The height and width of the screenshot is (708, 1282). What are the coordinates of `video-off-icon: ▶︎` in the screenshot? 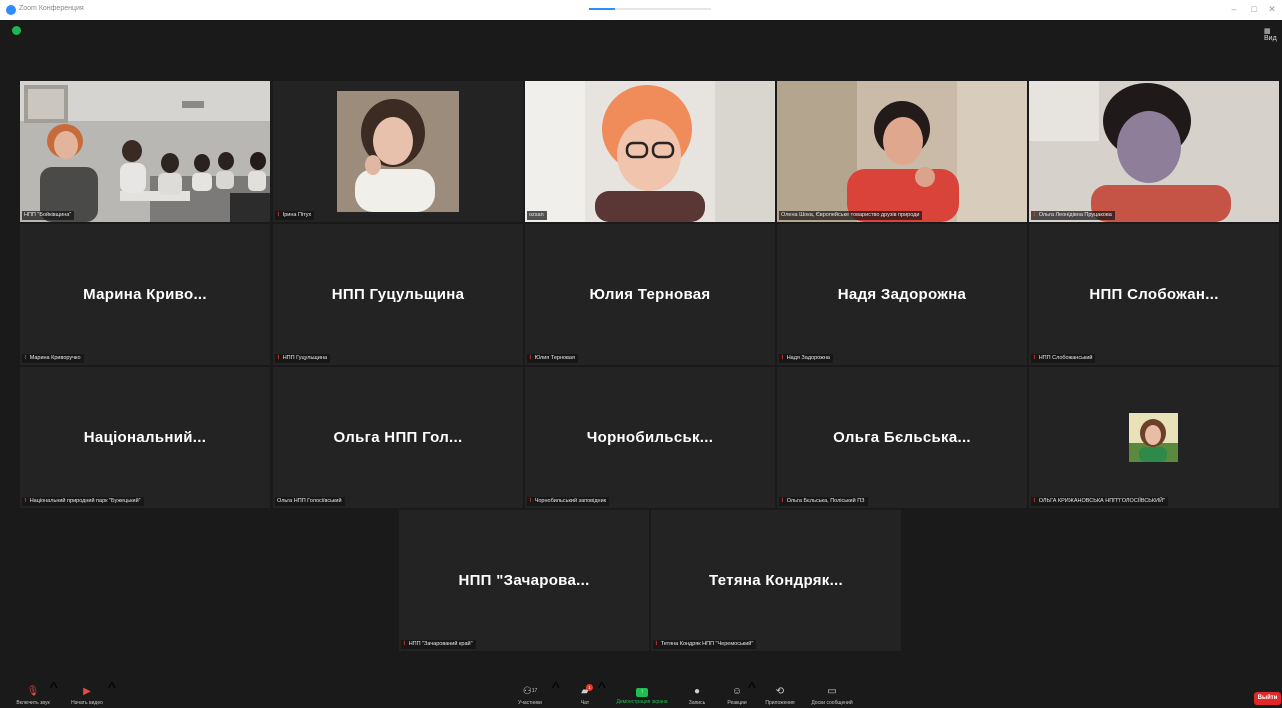 It's located at (87, 691).